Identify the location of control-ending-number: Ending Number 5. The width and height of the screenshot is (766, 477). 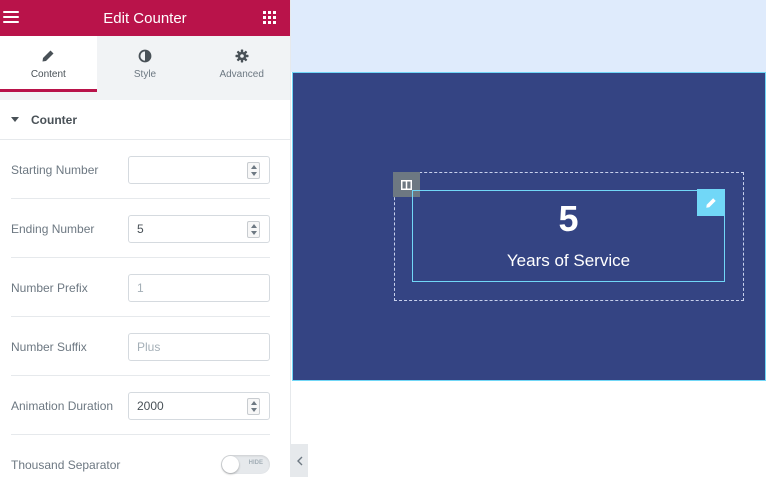
(145, 228).